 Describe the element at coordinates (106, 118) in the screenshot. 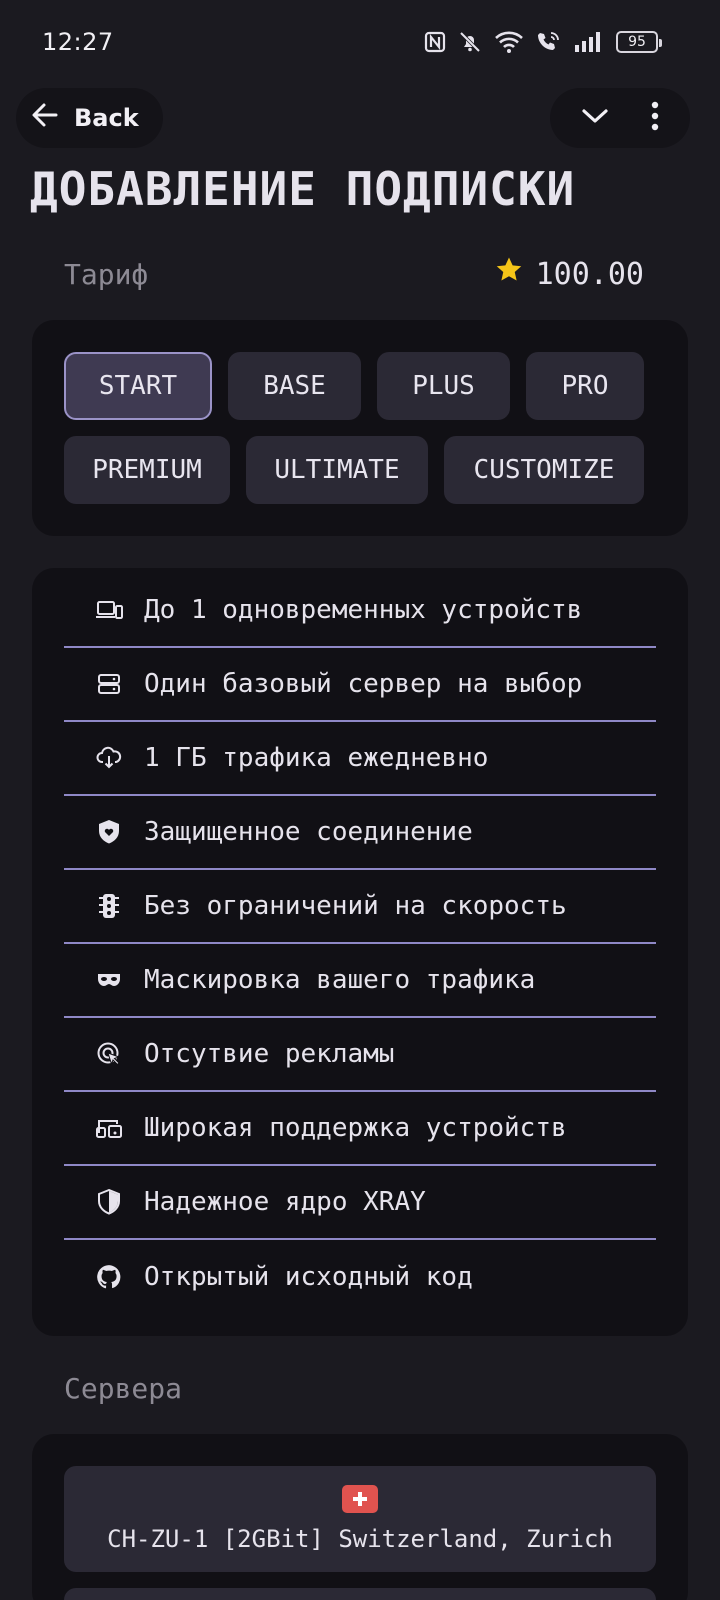

I see `back-label: Back` at that location.